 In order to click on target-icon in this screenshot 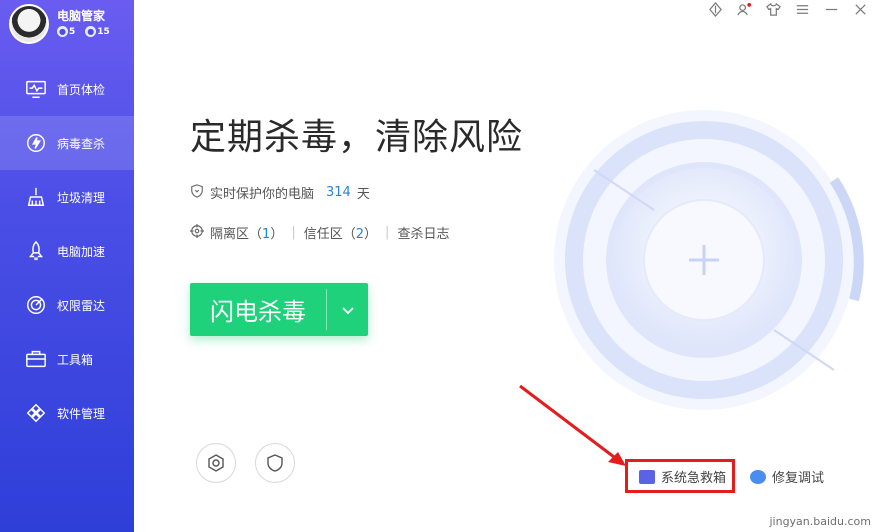, I will do `click(197, 232)`.